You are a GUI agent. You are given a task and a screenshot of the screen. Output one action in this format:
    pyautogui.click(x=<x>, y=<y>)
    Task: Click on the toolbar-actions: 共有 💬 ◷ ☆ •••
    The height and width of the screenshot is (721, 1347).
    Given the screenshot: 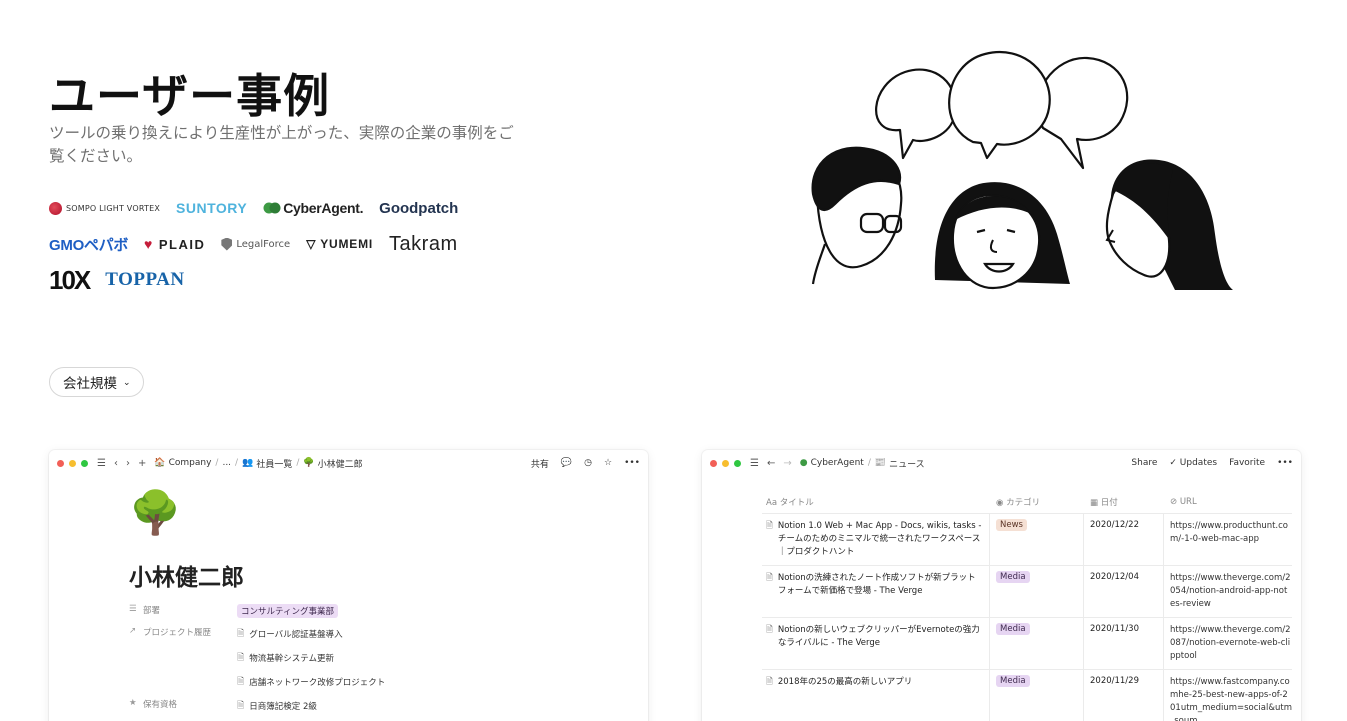 What is the action you would take?
    pyautogui.click(x=585, y=463)
    